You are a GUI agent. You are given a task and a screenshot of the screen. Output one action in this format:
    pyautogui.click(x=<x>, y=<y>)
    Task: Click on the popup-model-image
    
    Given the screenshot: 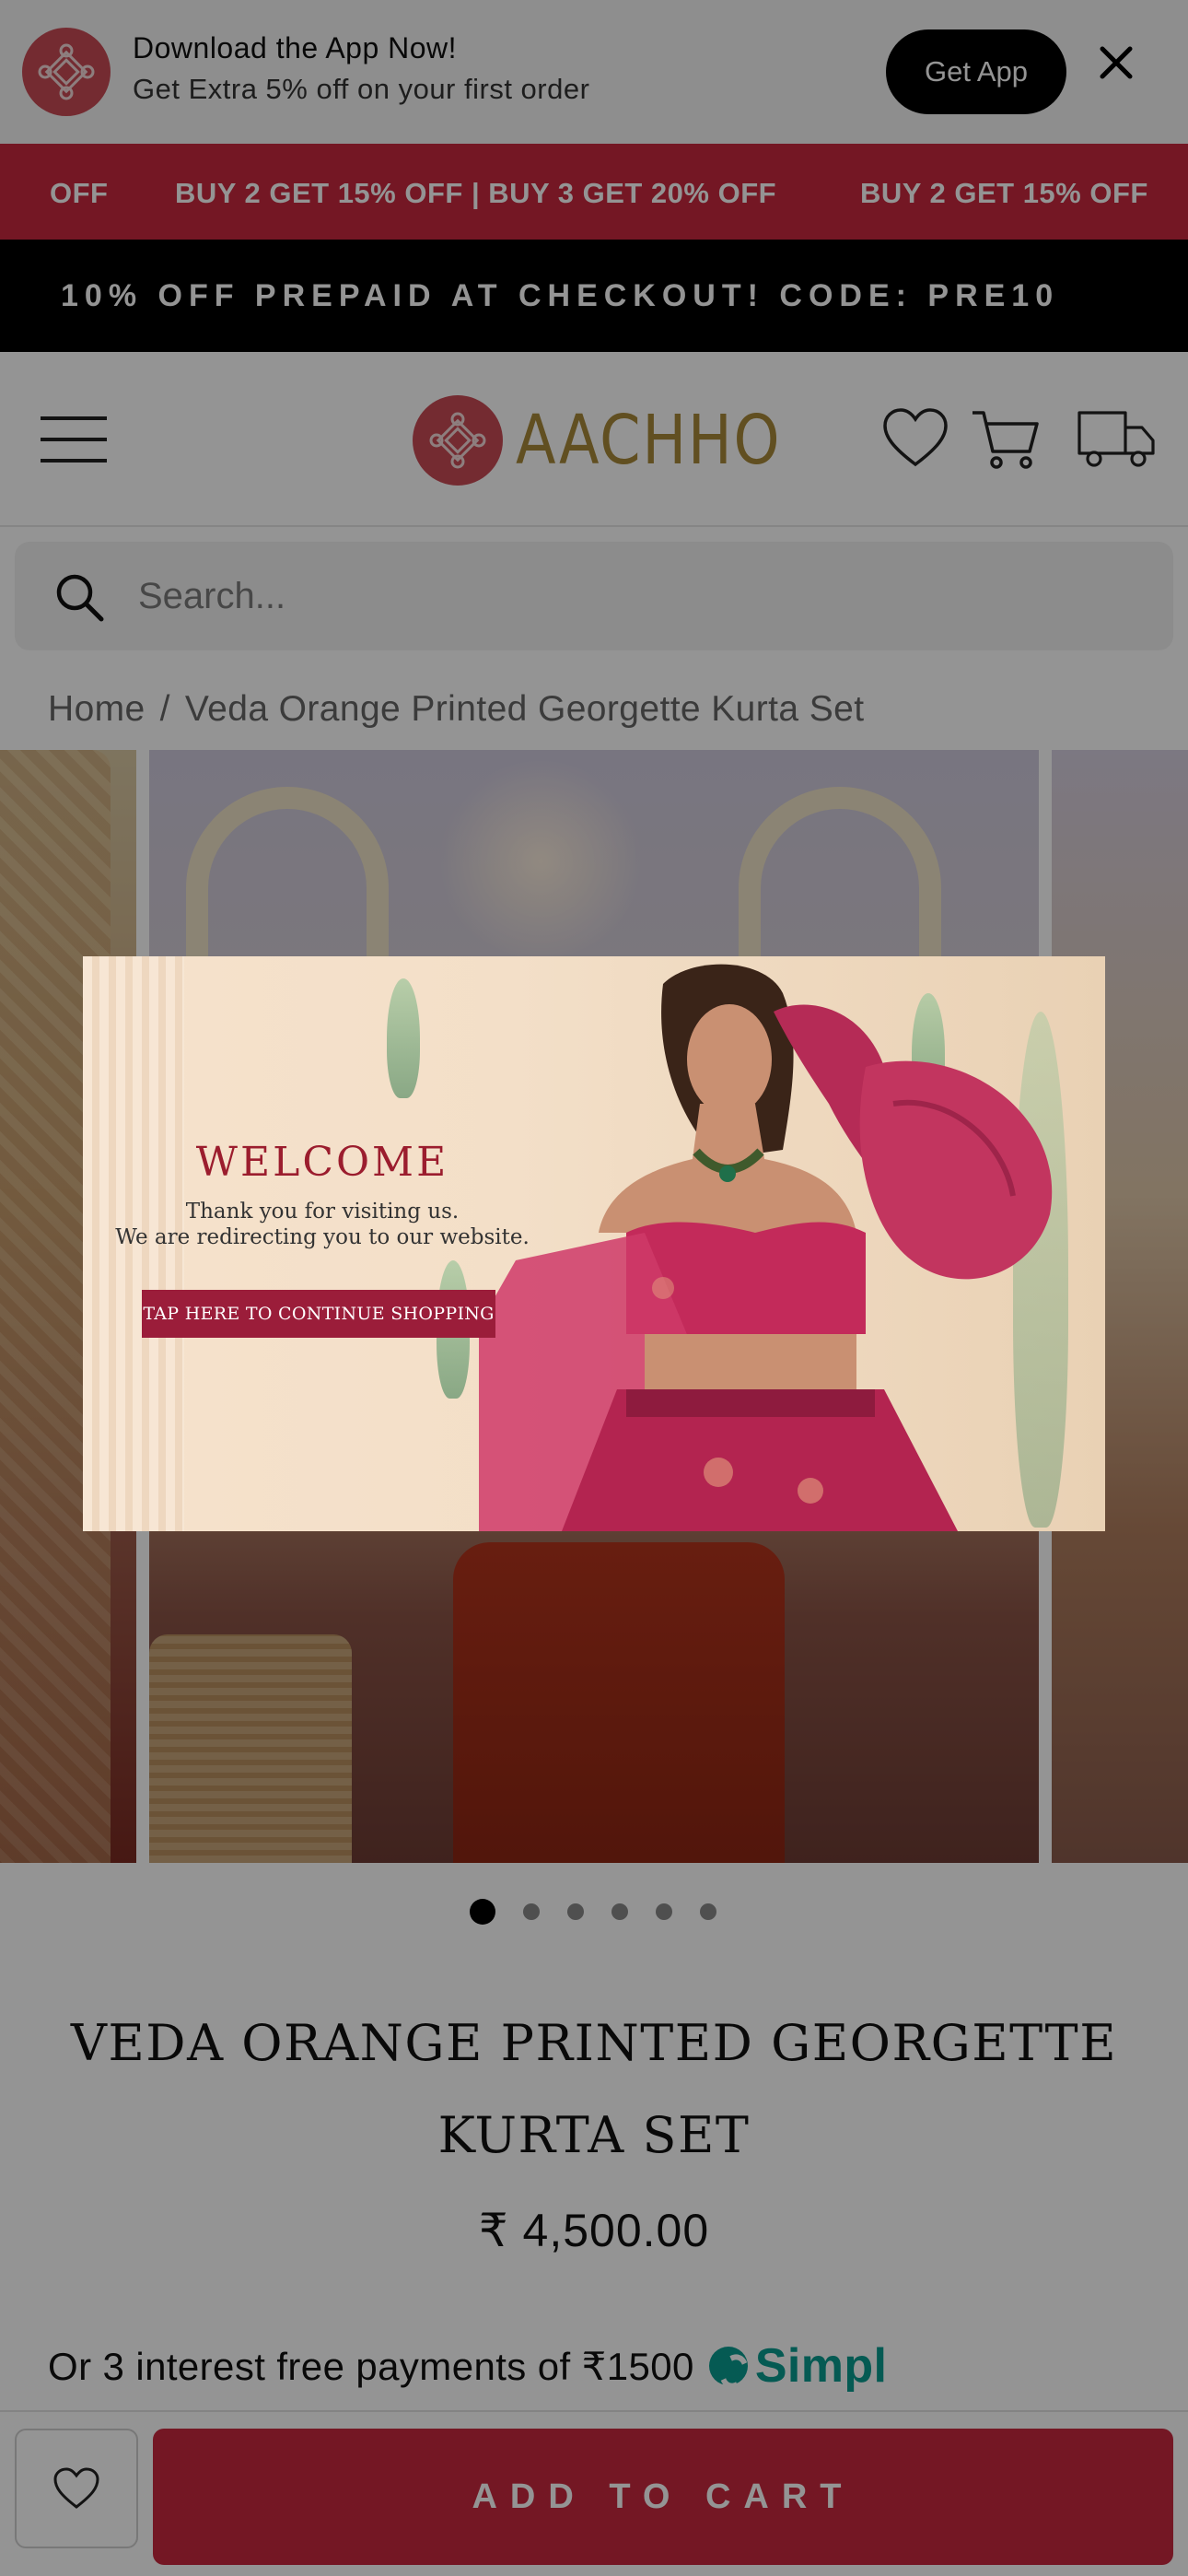 What is the action you would take?
    pyautogui.click(x=766, y=1247)
    